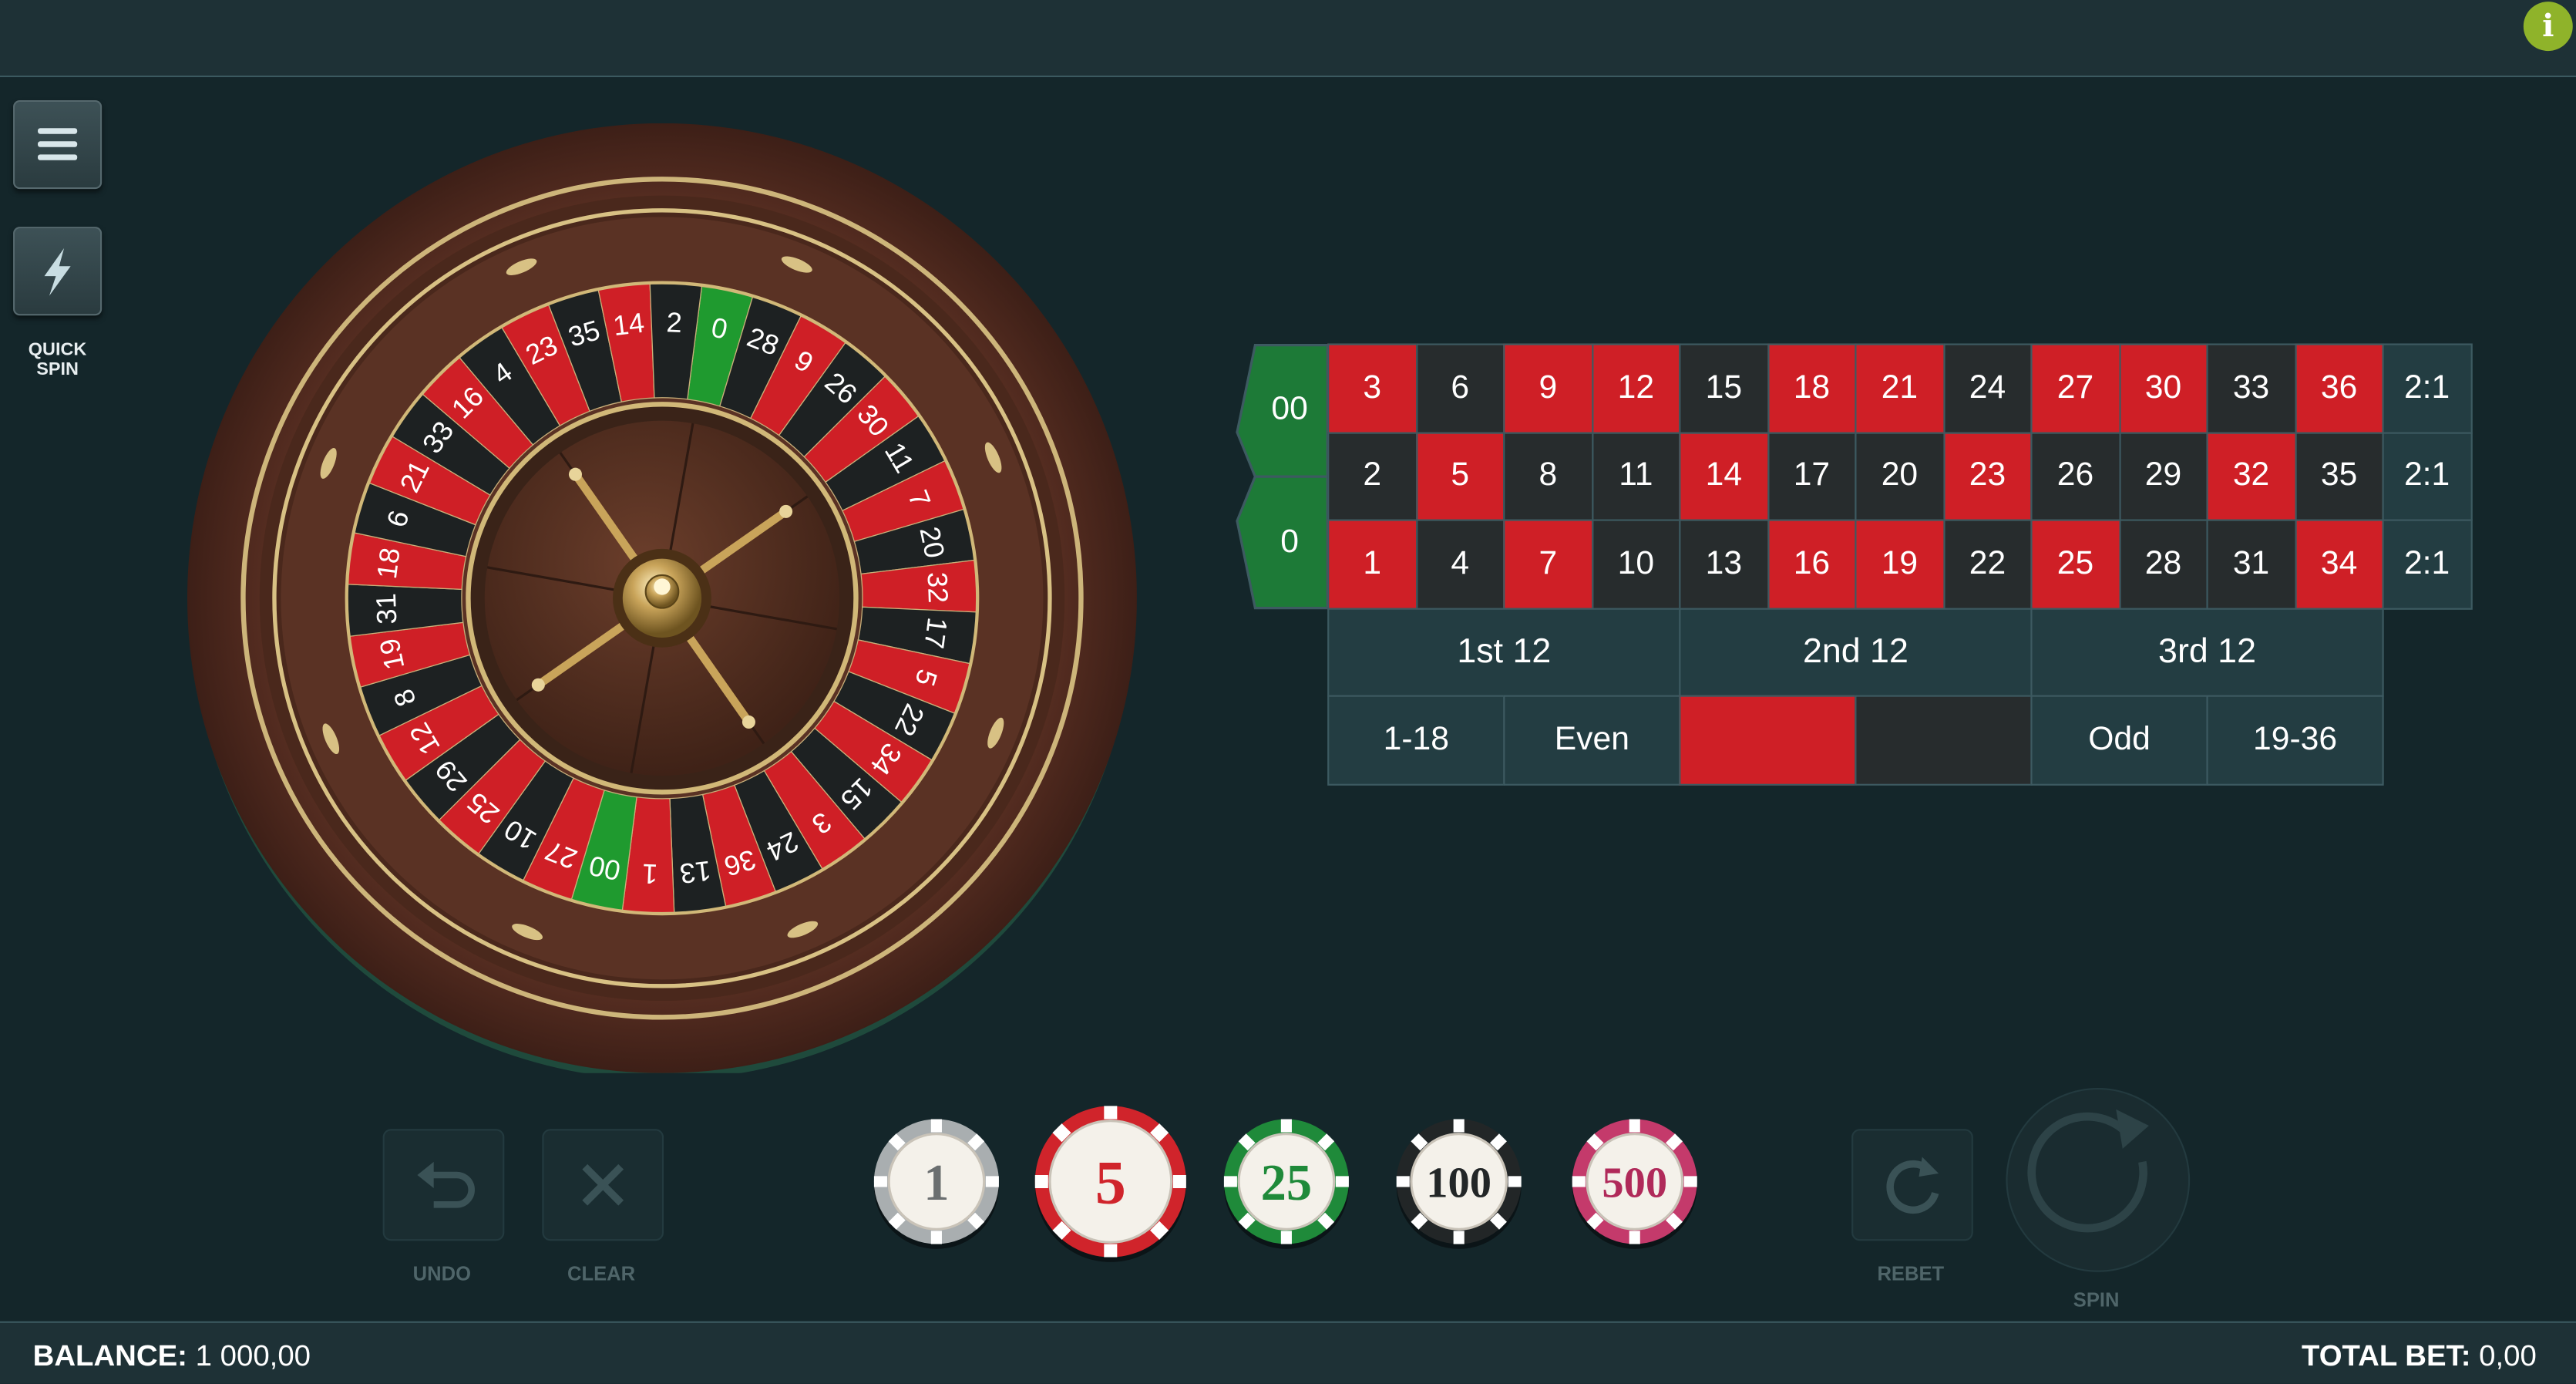 The image size is (2576, 1384). I want to click on bet-number: 9, so click(1548, 388).